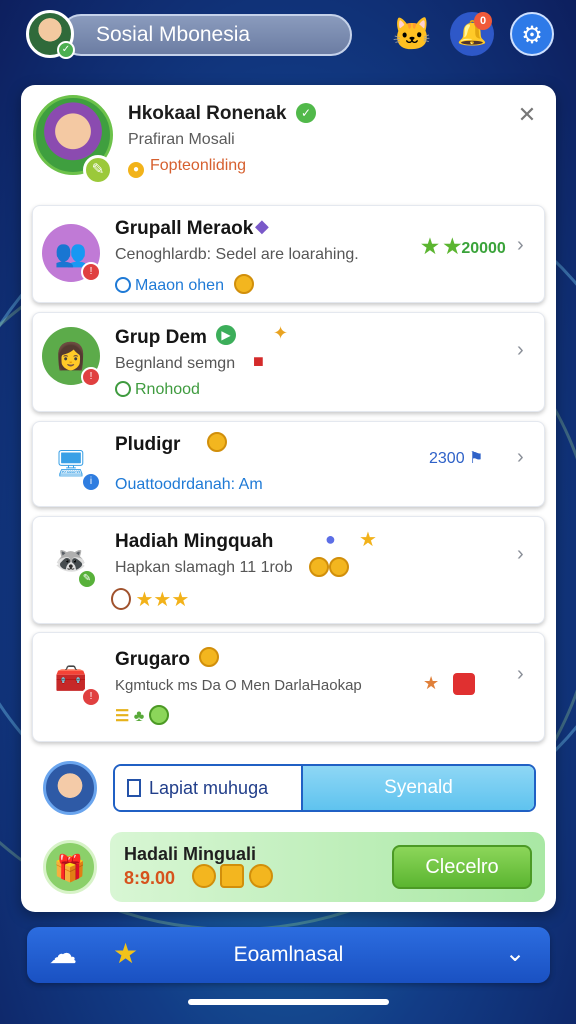 The height and width of the screenshot is (1024, 576). Describe the element at coordinates (226, 335) in the screenshot. I see `play-icon: ▶` at that location.